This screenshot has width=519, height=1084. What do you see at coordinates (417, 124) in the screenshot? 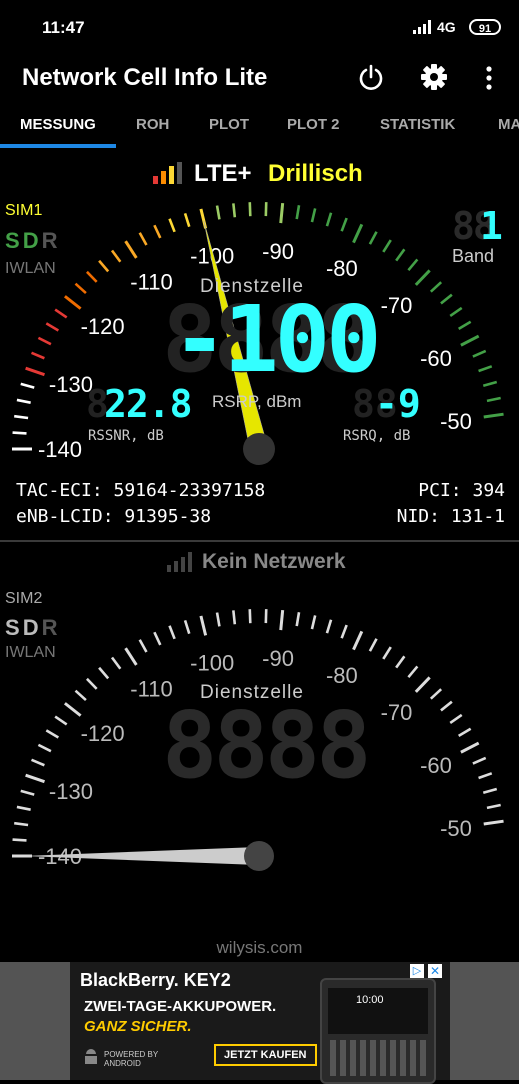
I see `tab-statistik: STATISTIK` at bounding box center [417, 124].